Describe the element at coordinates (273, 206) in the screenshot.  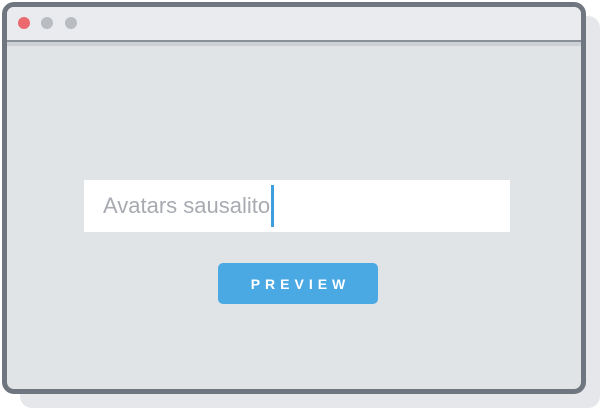
I see `text-caret` at that location.